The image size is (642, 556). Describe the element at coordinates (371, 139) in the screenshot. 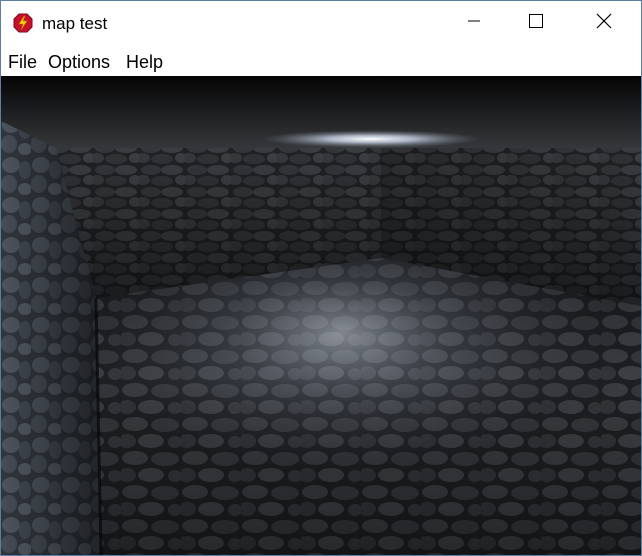

I see `ceiling-light` at that location.